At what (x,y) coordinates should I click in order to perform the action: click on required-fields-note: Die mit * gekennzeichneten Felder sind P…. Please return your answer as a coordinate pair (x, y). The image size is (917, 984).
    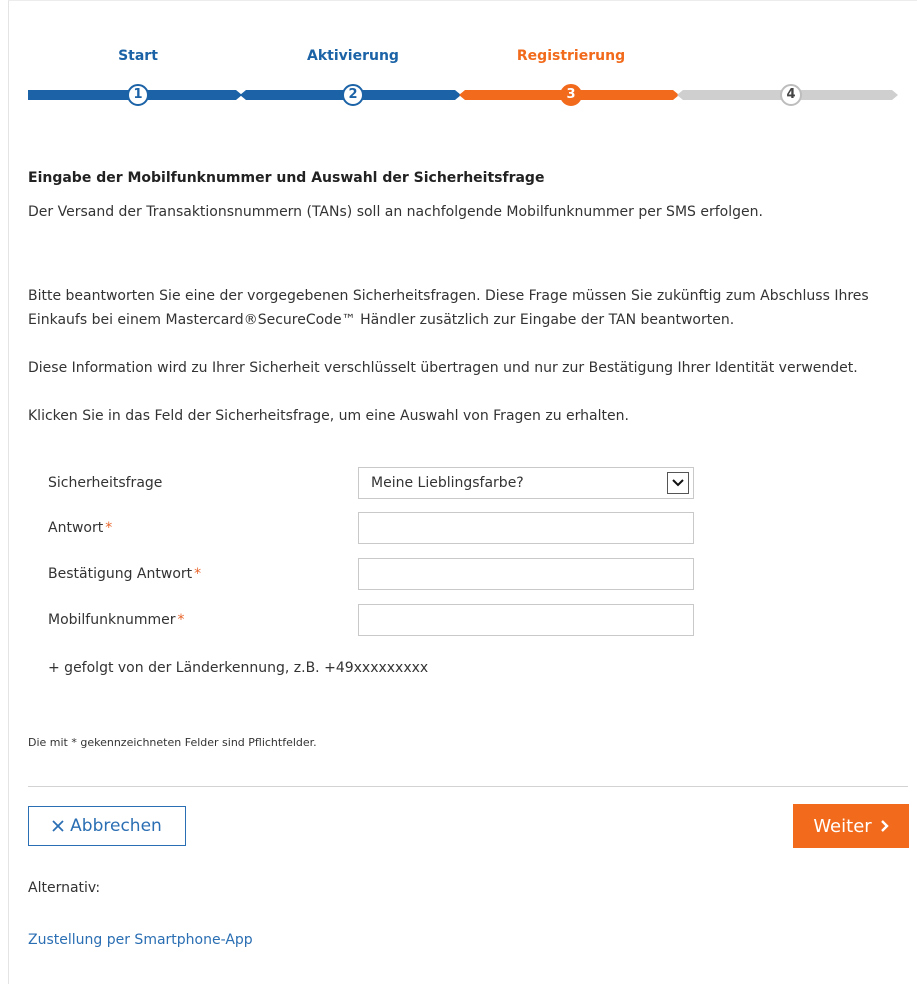
    Looking at the image, I should click on (172, 742).